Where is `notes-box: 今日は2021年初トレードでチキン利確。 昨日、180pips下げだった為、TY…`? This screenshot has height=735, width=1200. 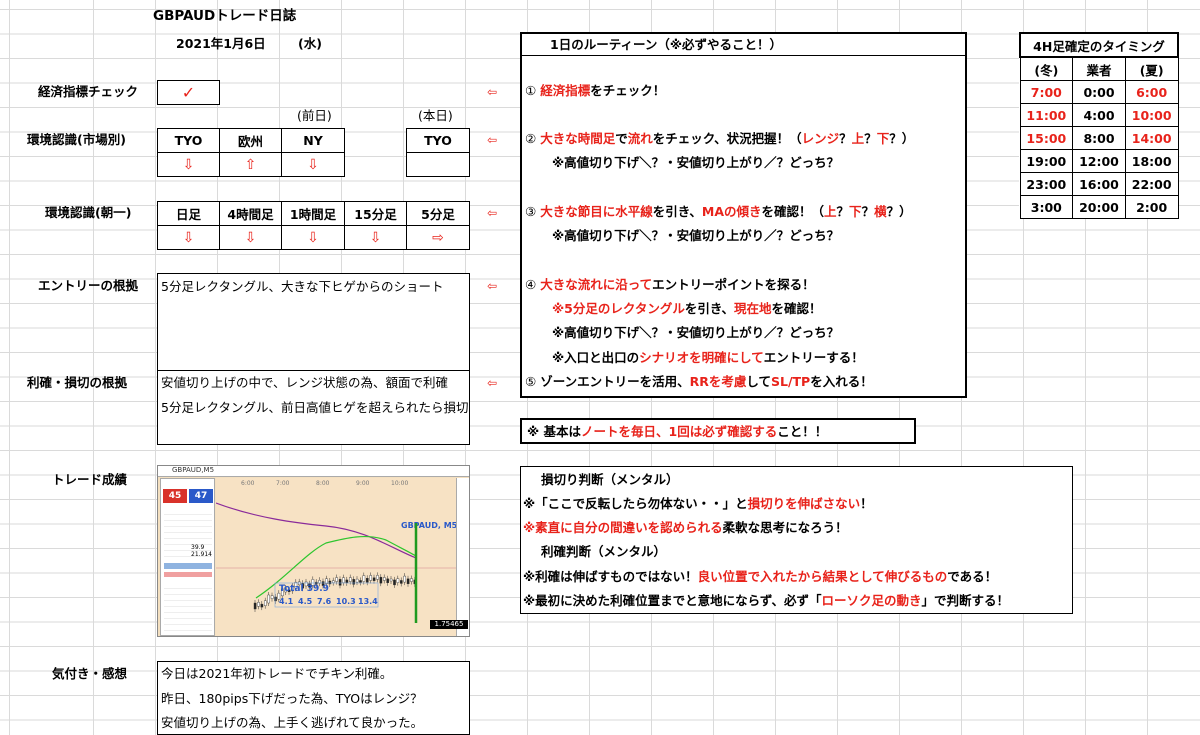
notes-box: 今日は2021年初トレードでチキン利確。 昨日、180pips下げだった為、TY… is located at coordinates (313, 698).